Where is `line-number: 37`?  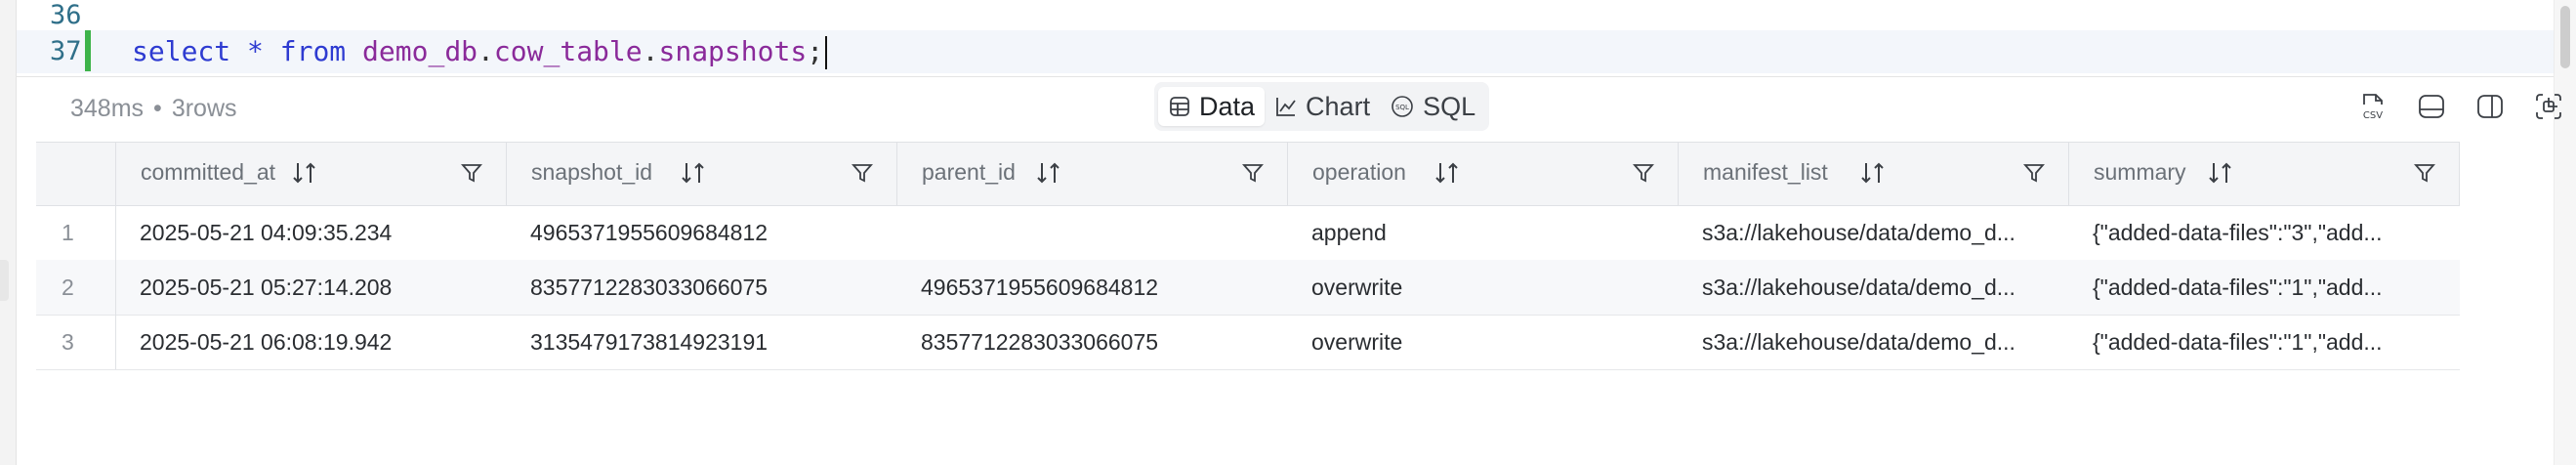 line-number: 37 is located at coordinates (66, 51).